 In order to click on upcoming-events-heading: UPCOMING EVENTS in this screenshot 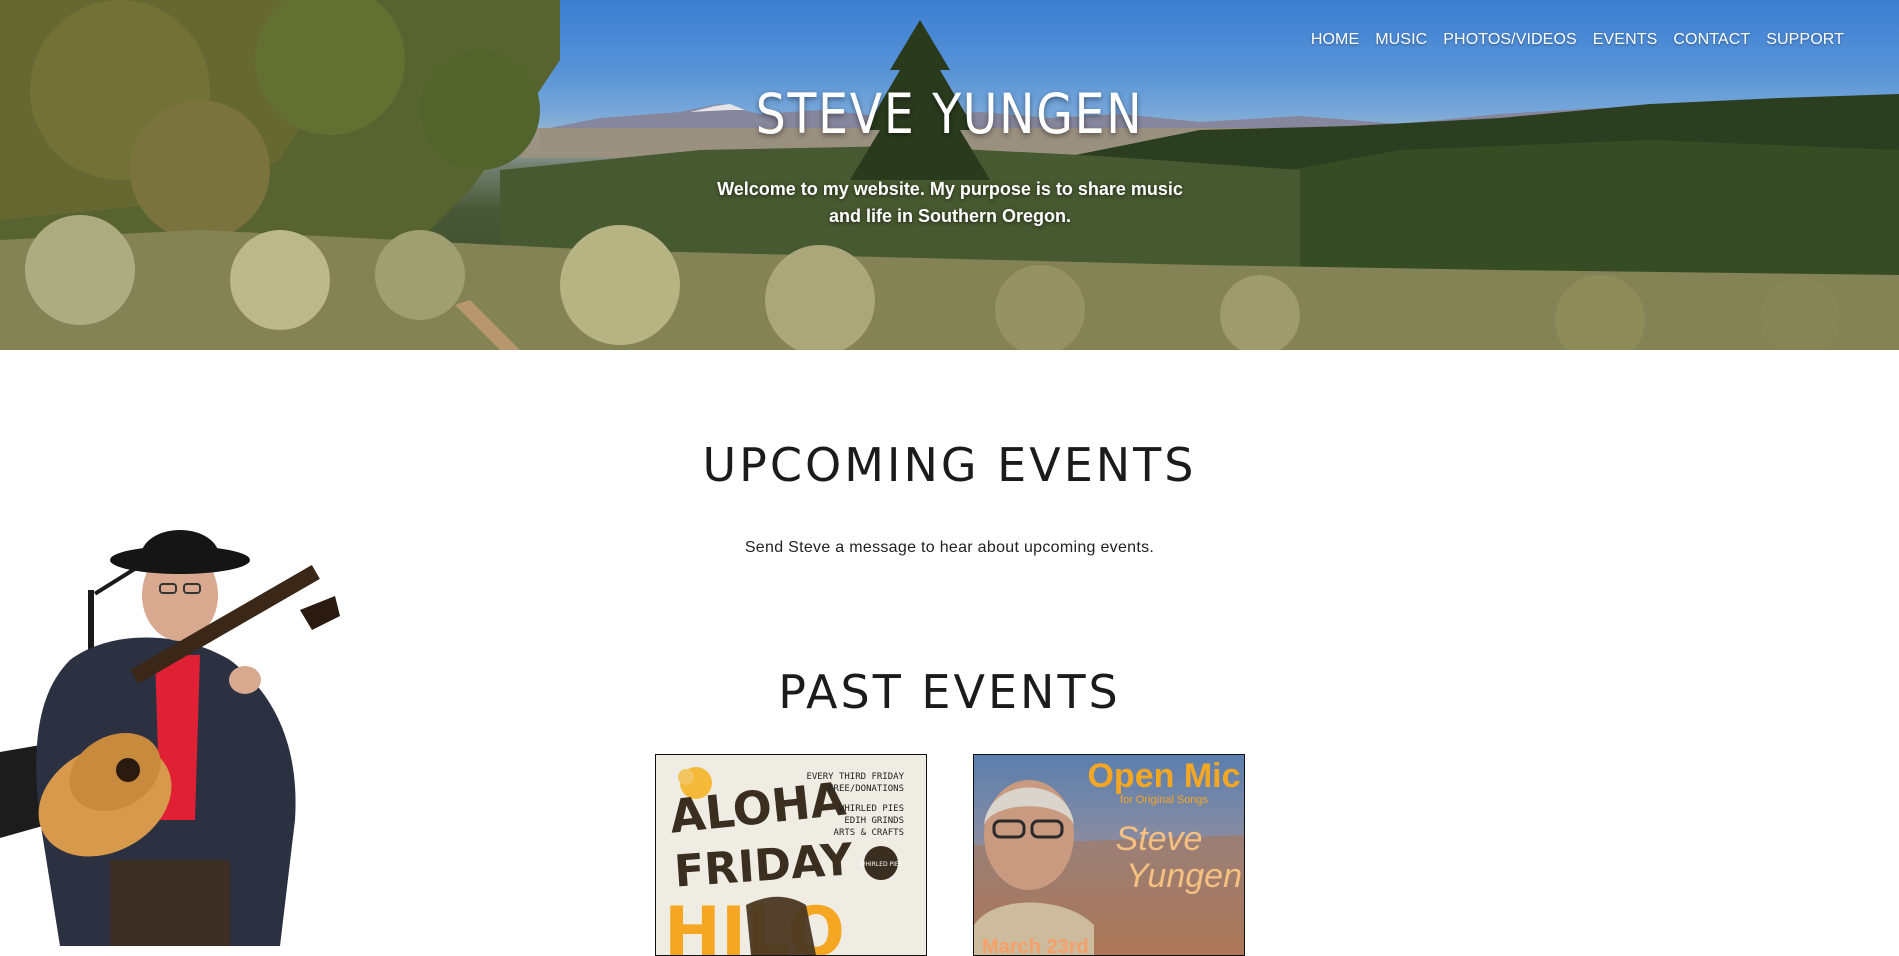, I will do `click(949, 465)`.